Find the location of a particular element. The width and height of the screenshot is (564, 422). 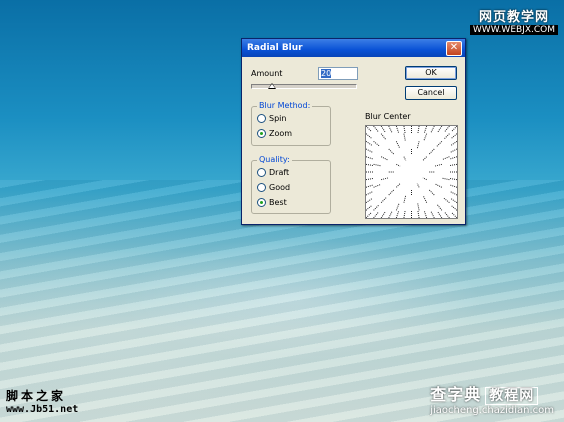

blur-method-group: Blur Method: Spin Zoom is located at coordinates (291, 123).